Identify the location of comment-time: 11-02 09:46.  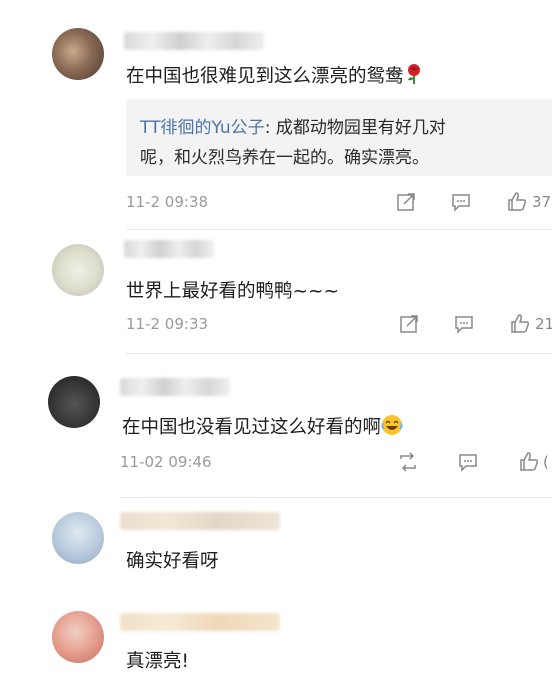
(166, 462).